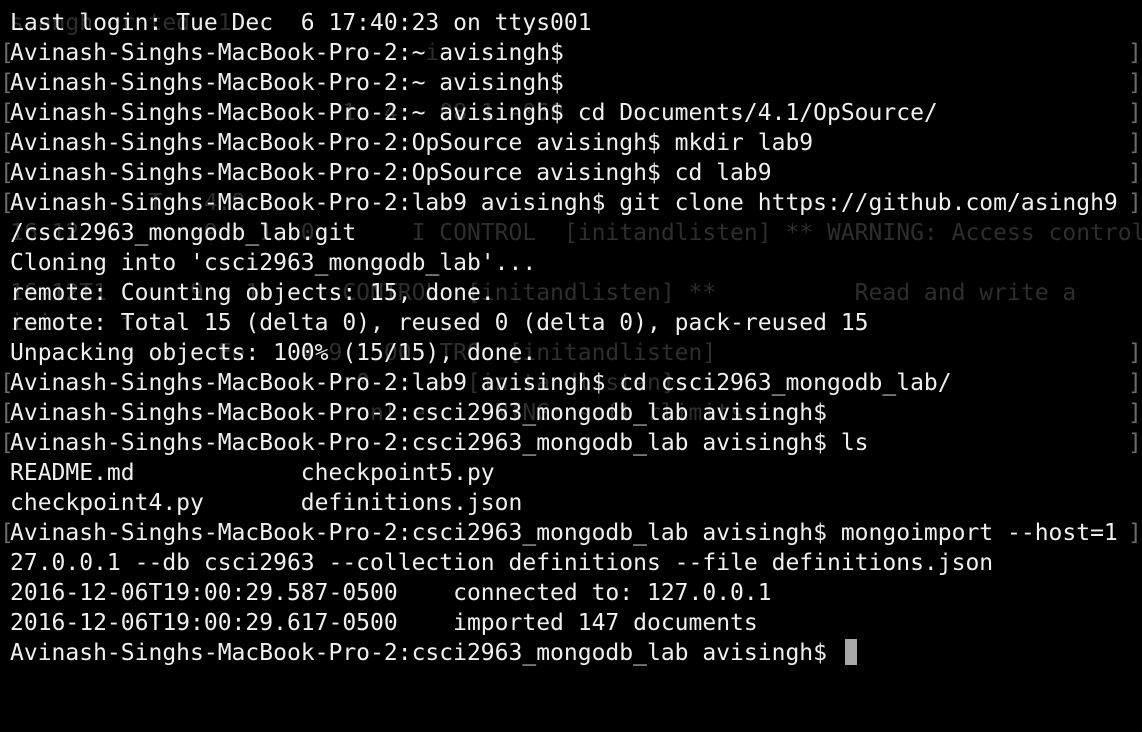 This screenshot has height=732, width=1142. What do you see at coordinates (564, 233) in the screenshot?
I see `terminal-line: /csci2963_mongodb_lab.git` at bounding box center [564, 233].